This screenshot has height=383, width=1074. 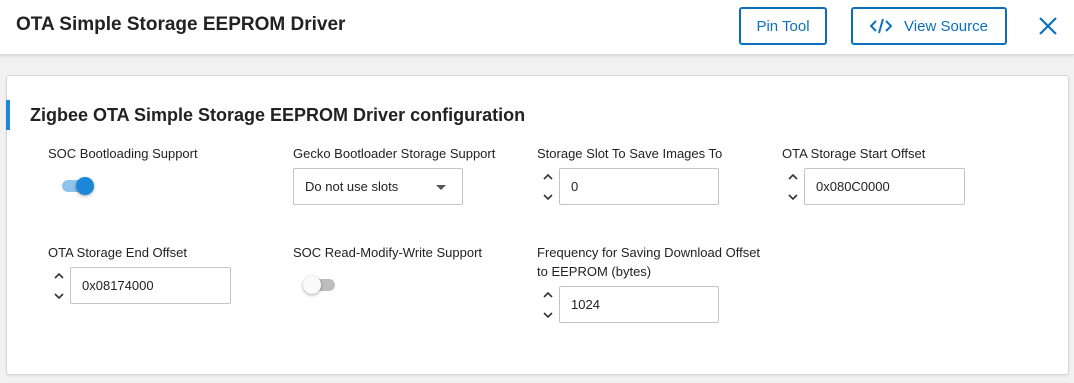 I want to click on end-offset-value: 0x08174000, so click(x=118, y=285).